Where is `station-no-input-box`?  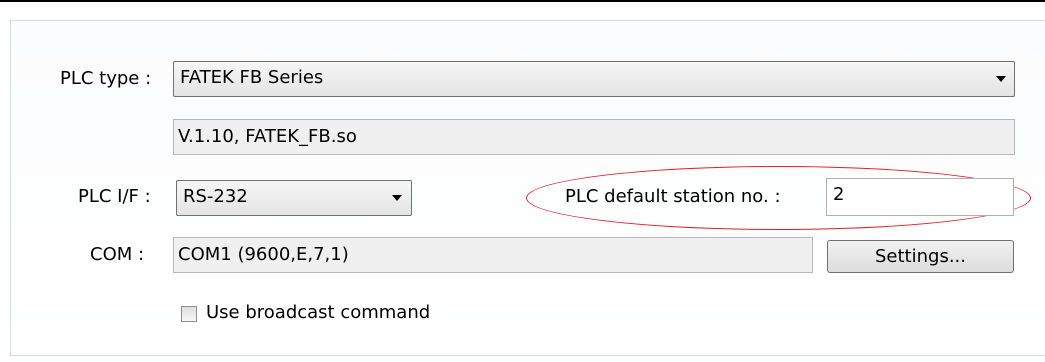
station-no-input-box is located at coordinates (920, 197).